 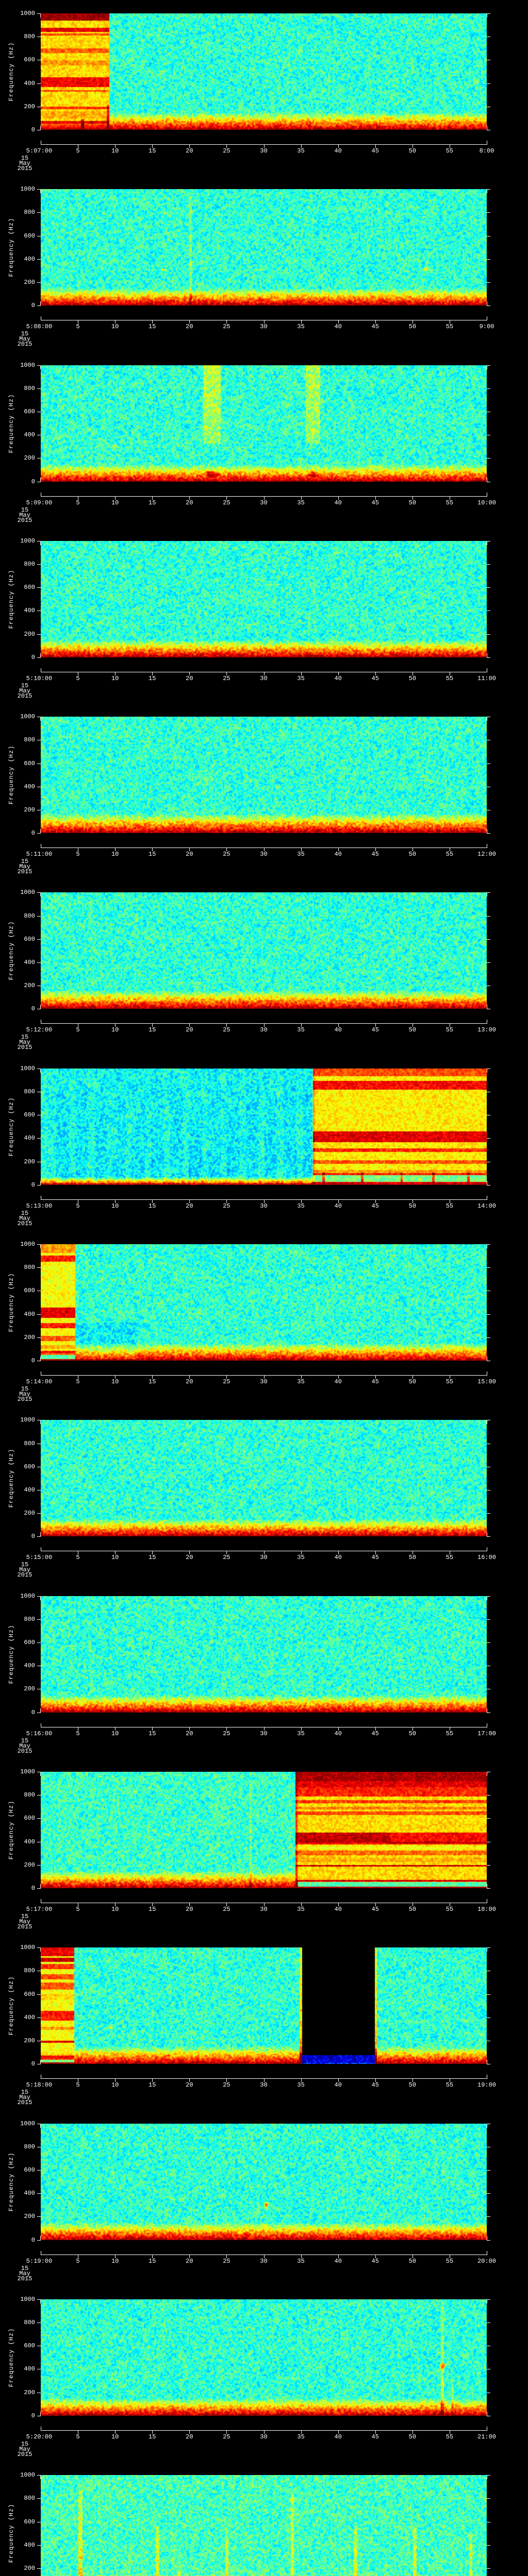 I want to click on panel-end-time-label: 18:00, so click(x=487, y=1909).